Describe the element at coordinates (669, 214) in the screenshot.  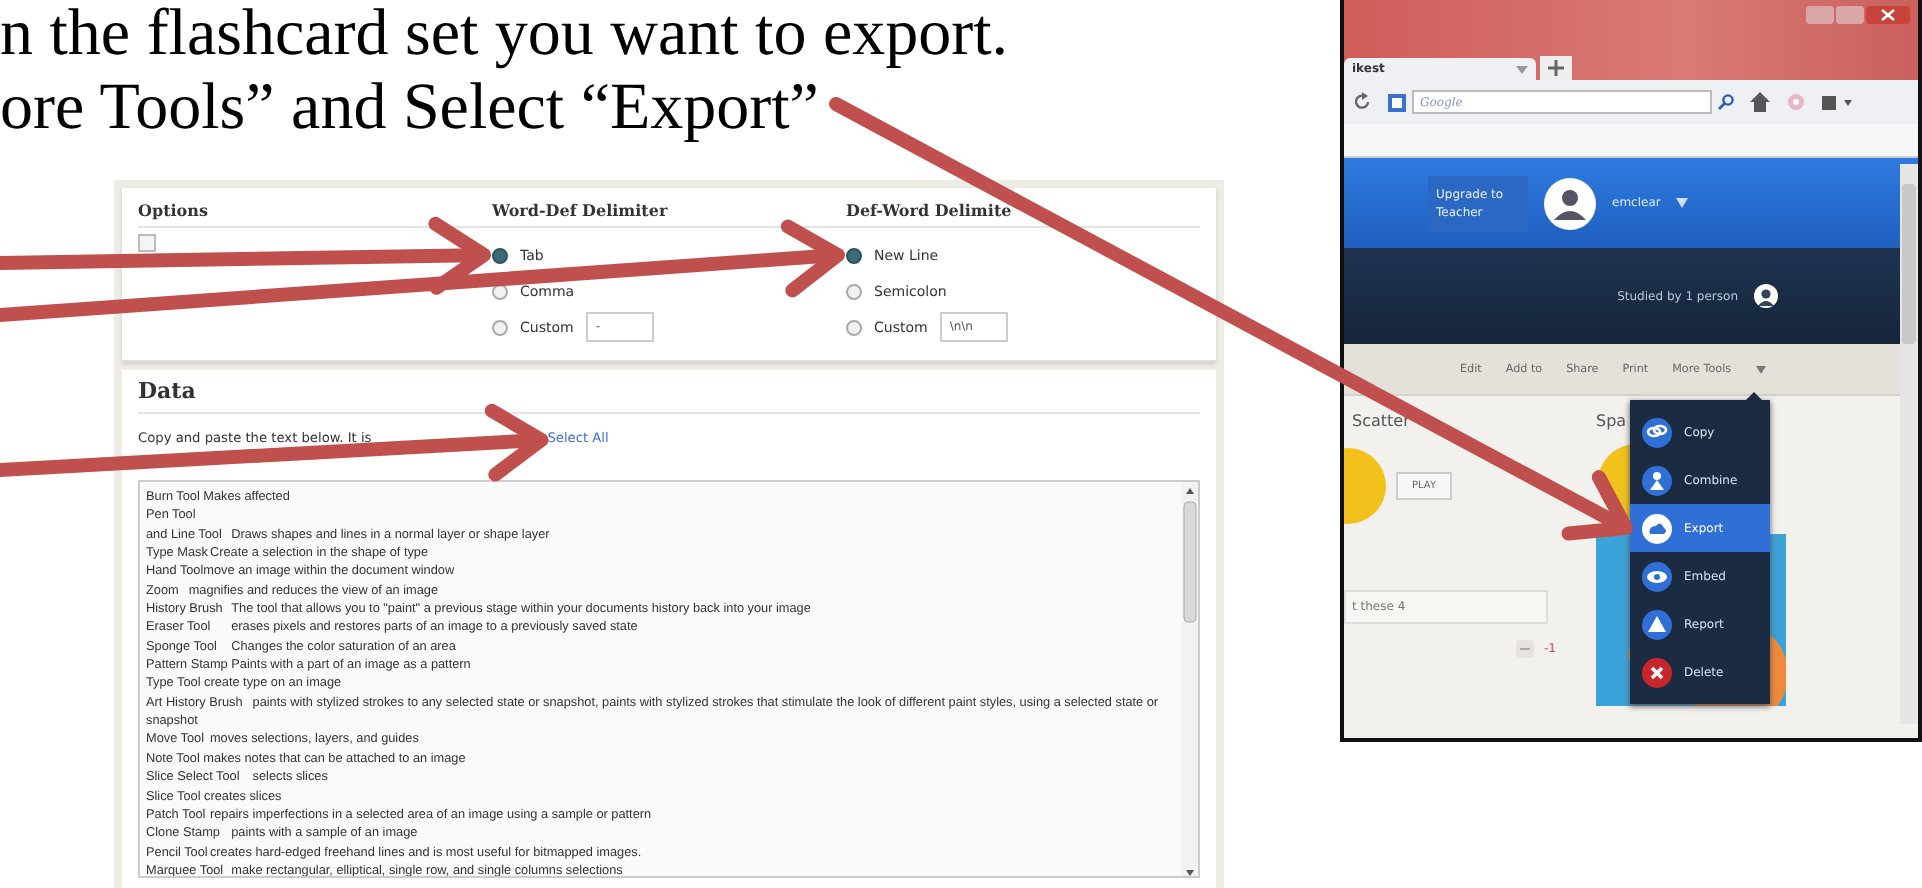
I see `delimiter-heading: Word-Def Delimiter` at that location.